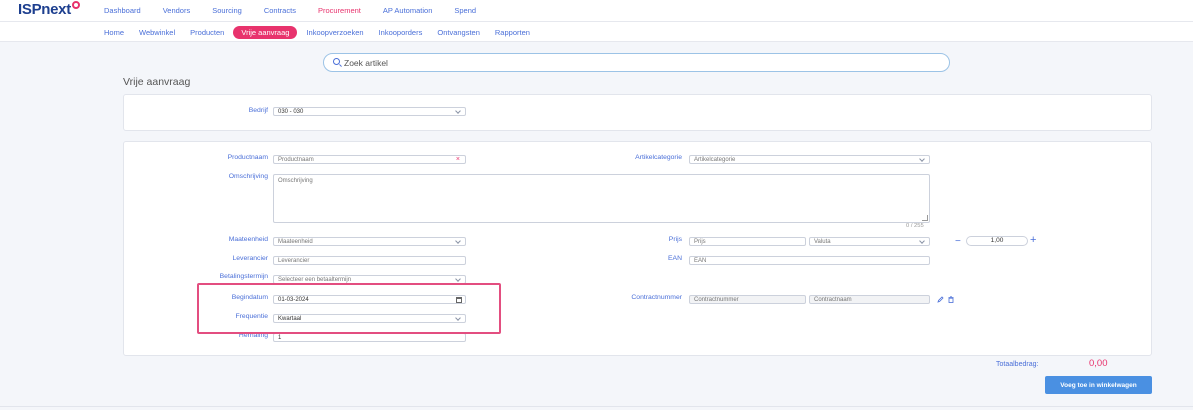  Describe the element at coordinates (369, 241) in the screenshot. I see `maateenheid-select: Maateenheid` at that location.